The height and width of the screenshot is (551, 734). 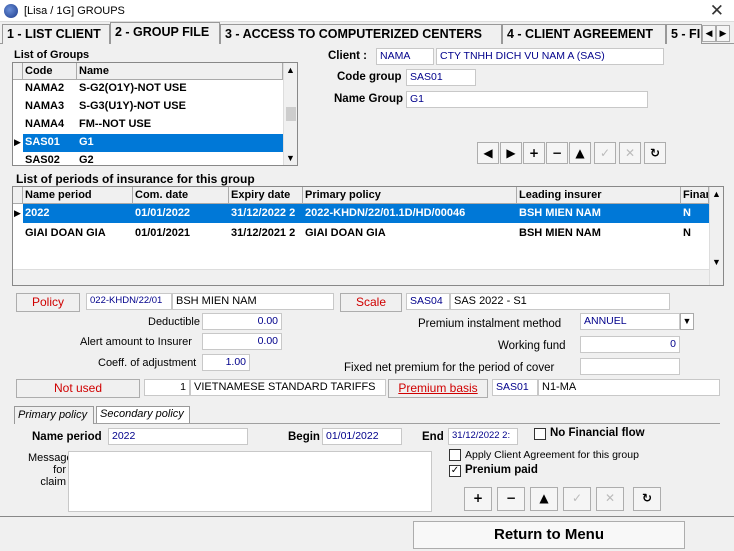 I want to click on premium-basis-code-field: SAS01, so click(x=515, y=387).